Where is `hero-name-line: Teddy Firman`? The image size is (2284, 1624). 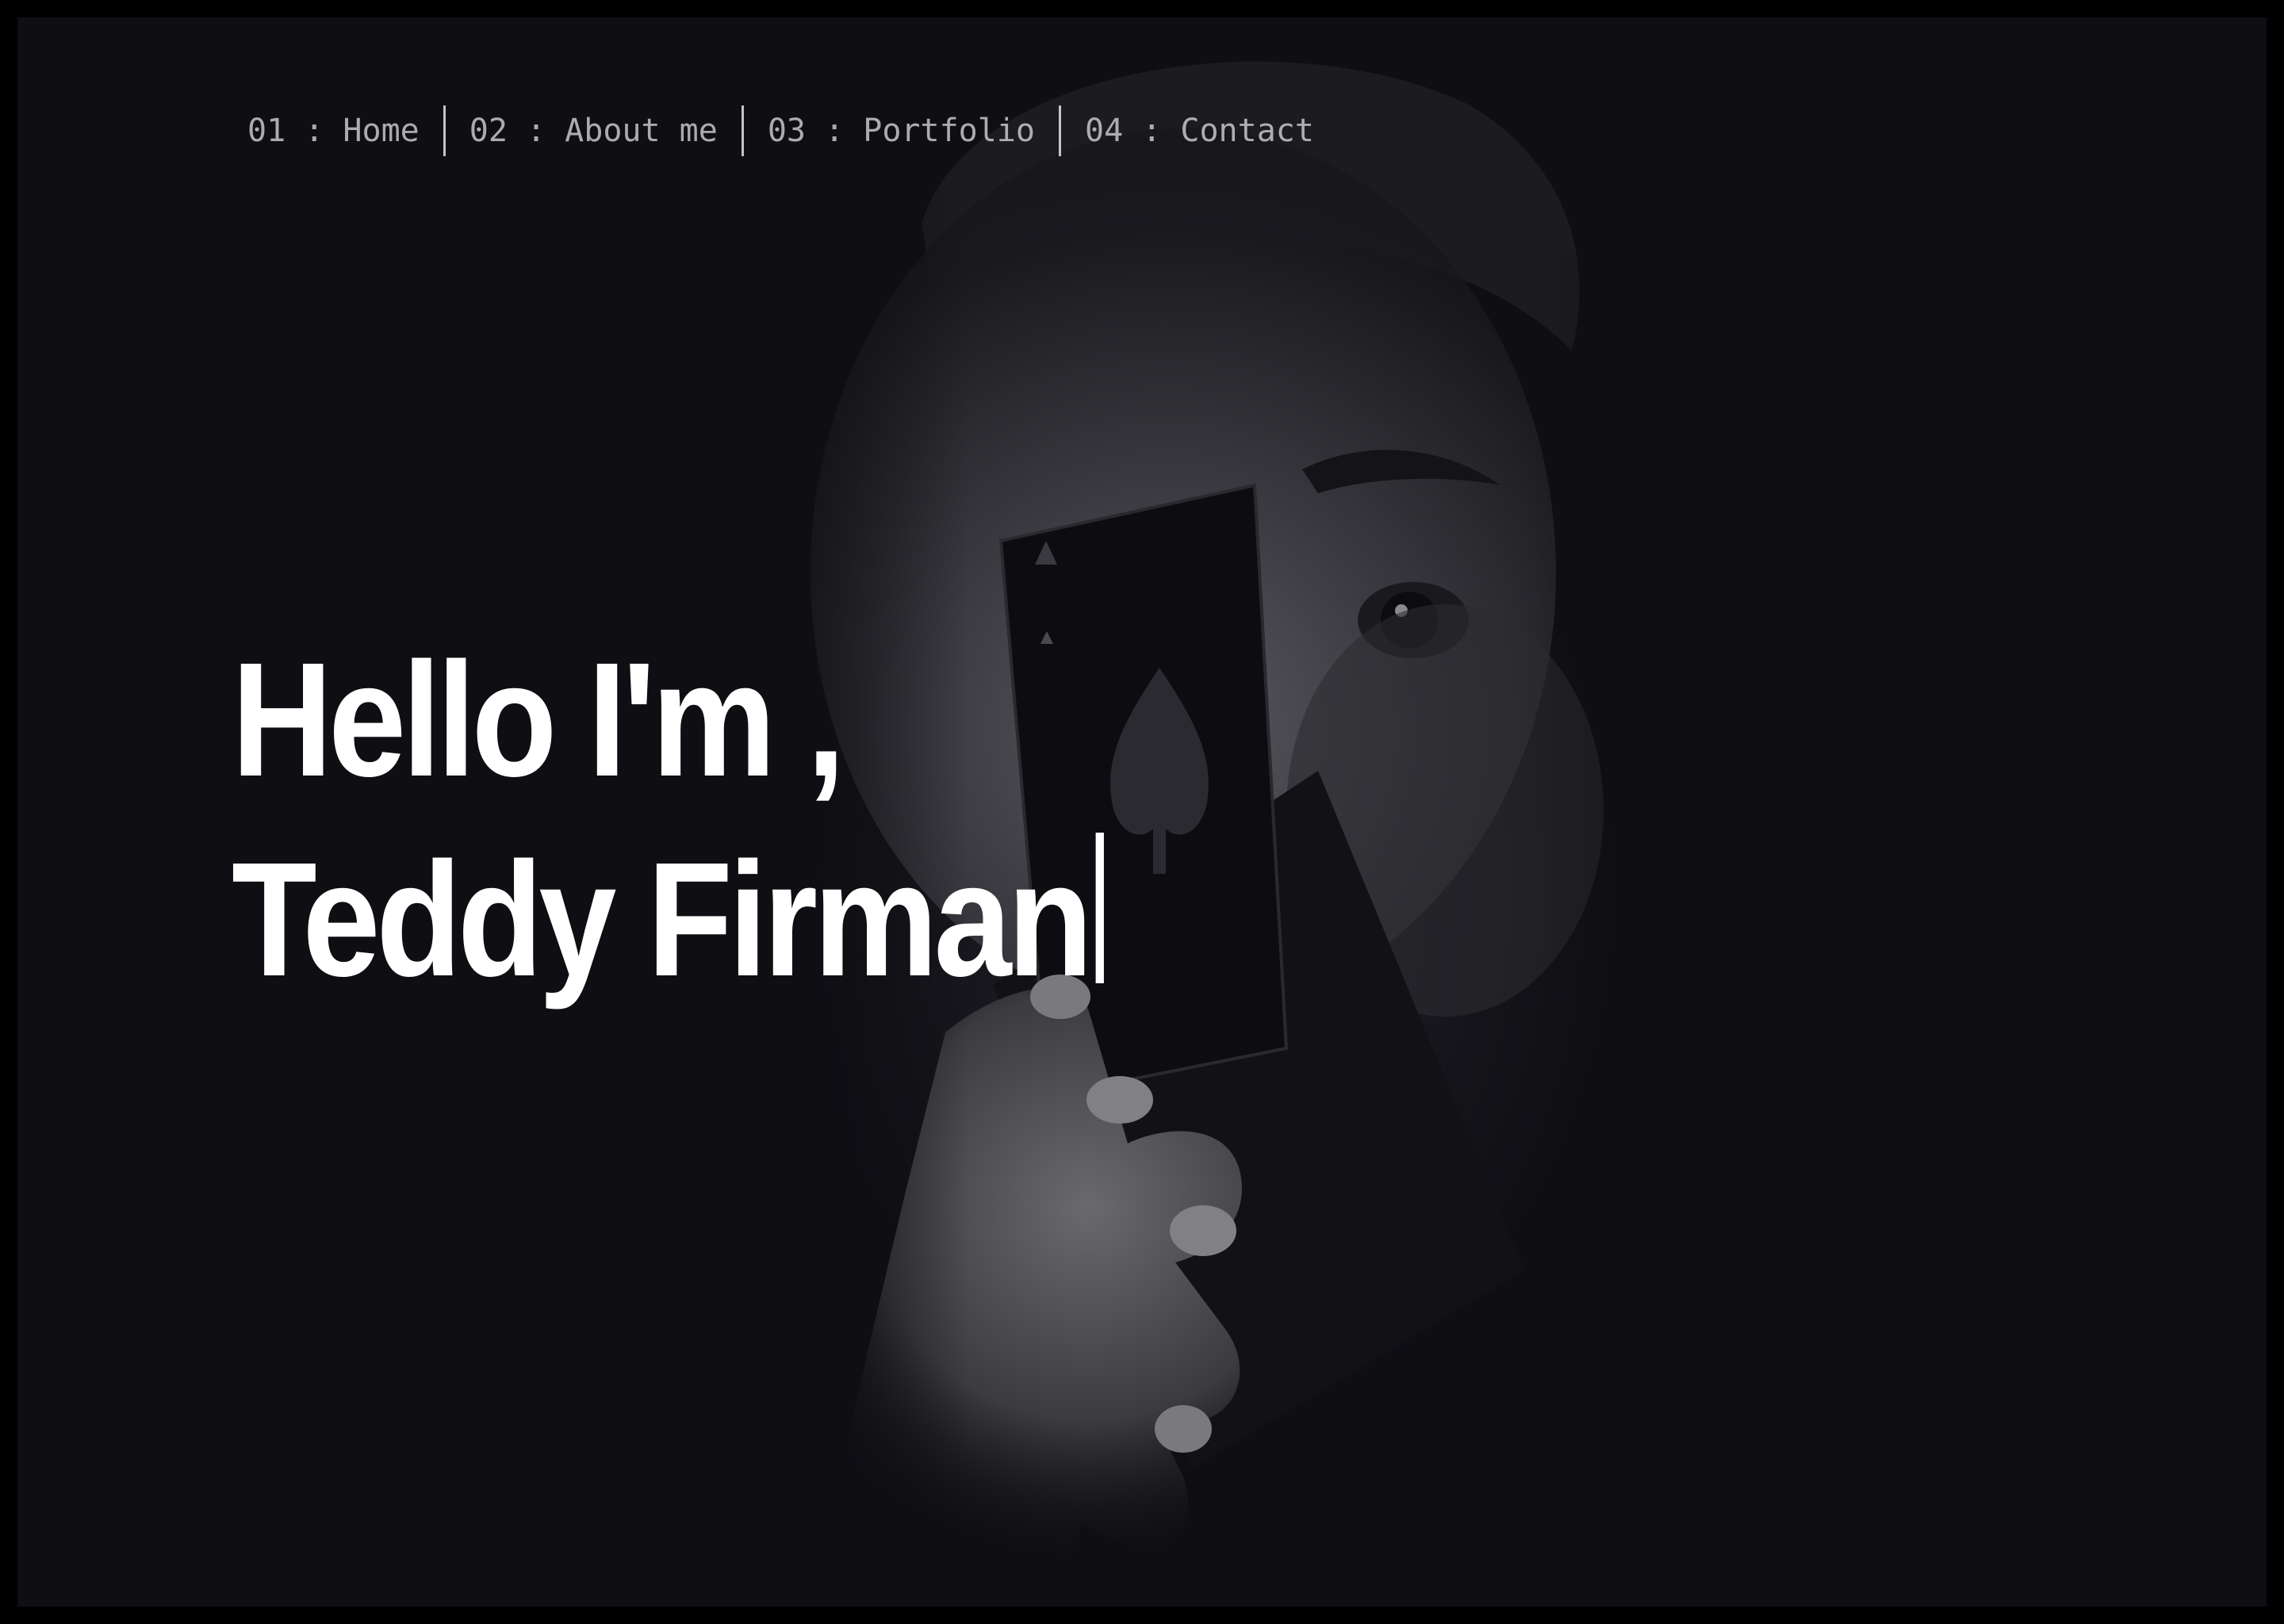
hero-name-line: Teddy Firman is located at coordinates (668, 920).